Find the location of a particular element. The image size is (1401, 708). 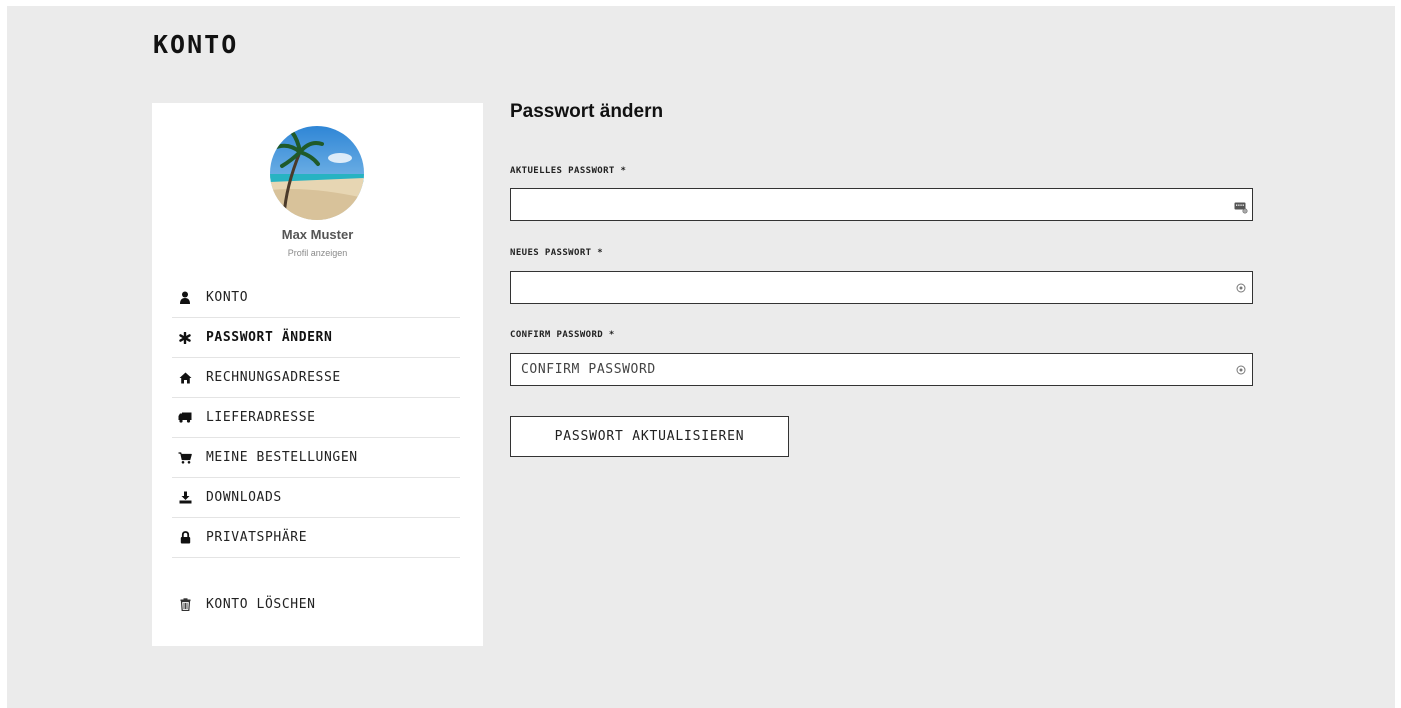

sidebar-item-meine-bestellungen: MEINE BESTELLUNGEN is located at coordinates (316, 458).